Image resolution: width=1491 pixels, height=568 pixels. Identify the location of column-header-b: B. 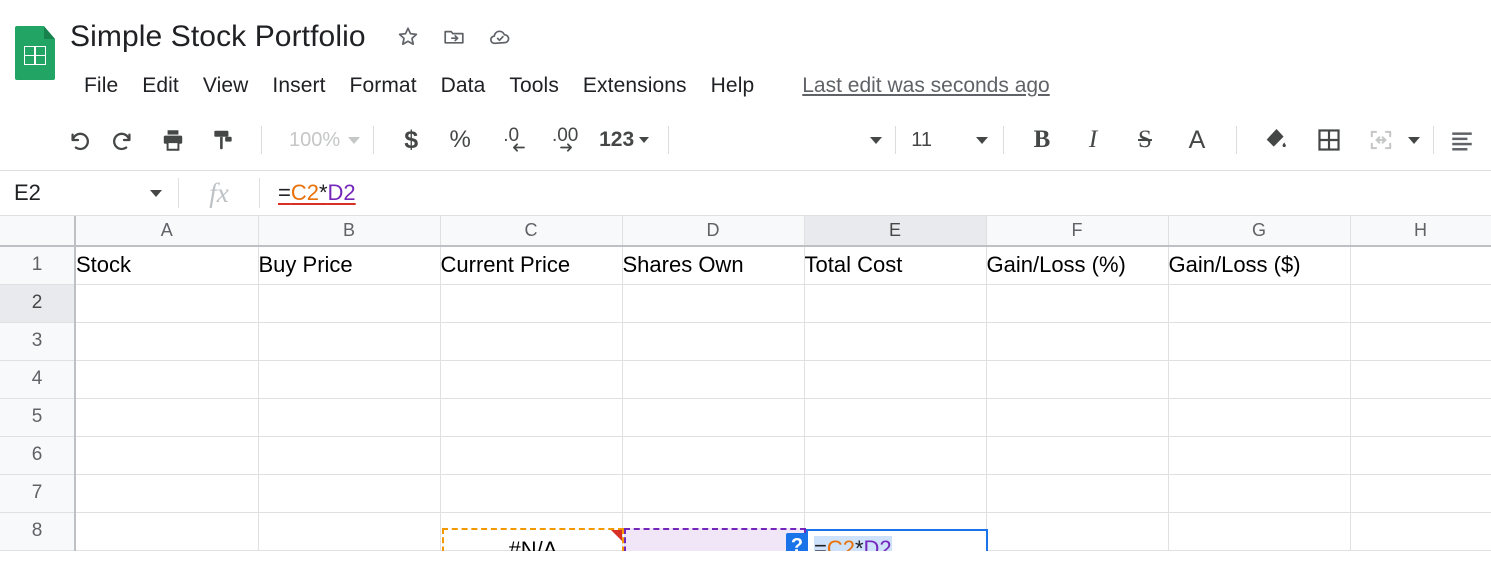
(349, 231).